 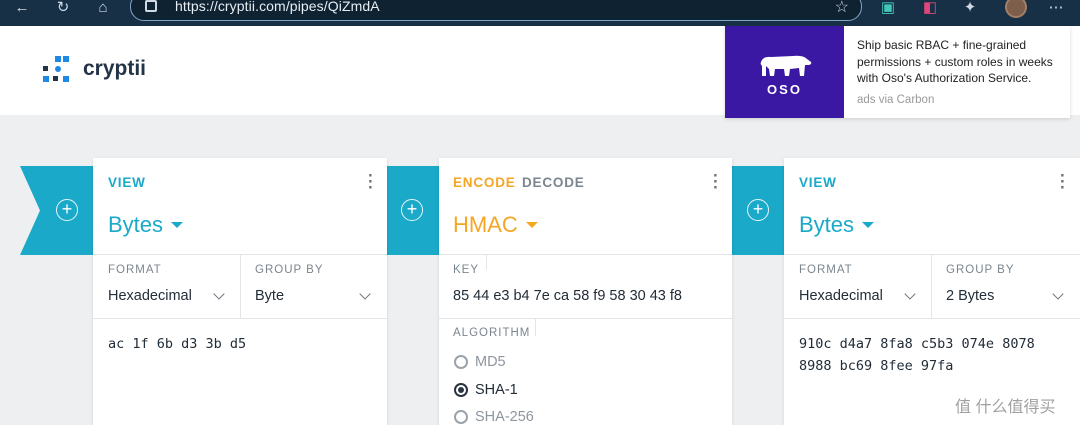 What do you see at coordinates (461, 390) in the screenshot?
I see `radio-sha1` at bounding box center [461, 390].